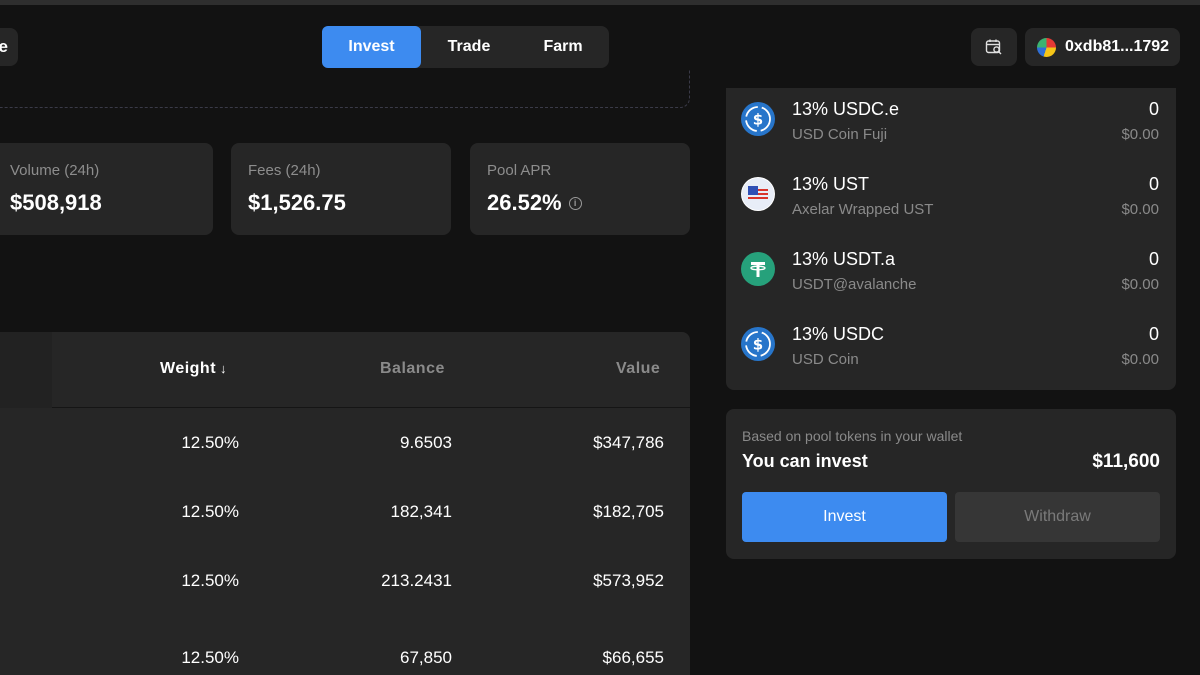 This screenshot has height=675, width=1200. What do you see at coordinates (844, 259) in the screenshot?
I see `token-name: 13% USDT.a` at bounding box center [844, 259].